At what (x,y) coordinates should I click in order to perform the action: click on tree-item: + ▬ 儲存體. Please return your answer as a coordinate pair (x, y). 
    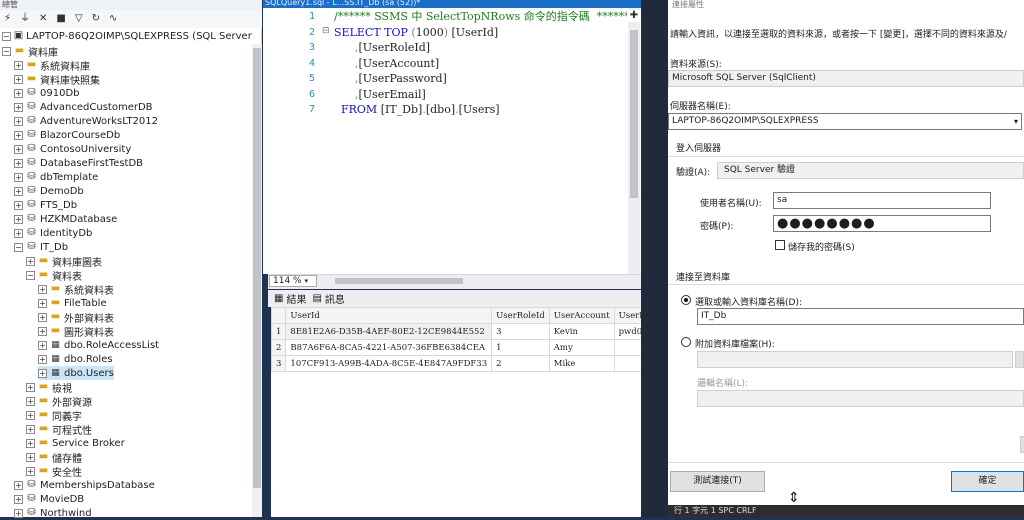
    Looking at the image, I should click on (54, 457).